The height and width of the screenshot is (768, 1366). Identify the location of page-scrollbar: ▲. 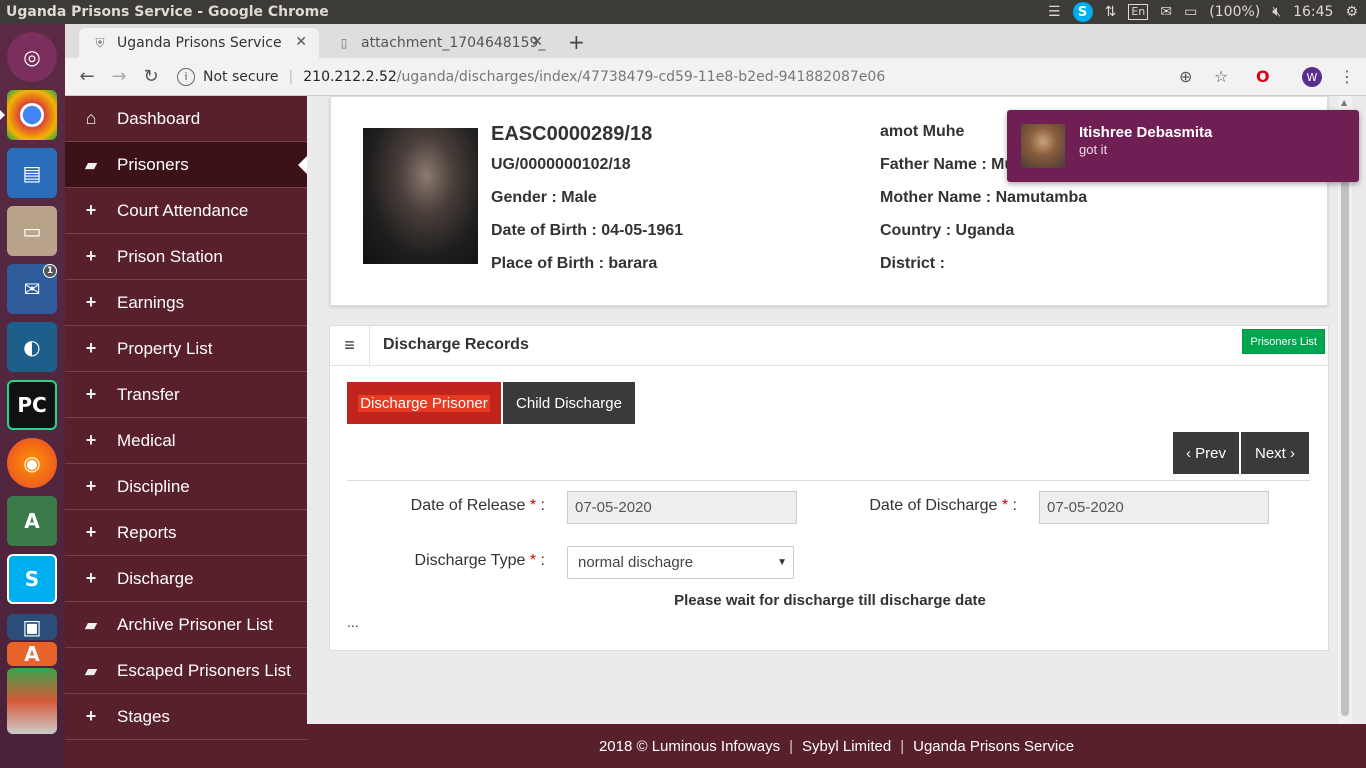
(1345, 410).